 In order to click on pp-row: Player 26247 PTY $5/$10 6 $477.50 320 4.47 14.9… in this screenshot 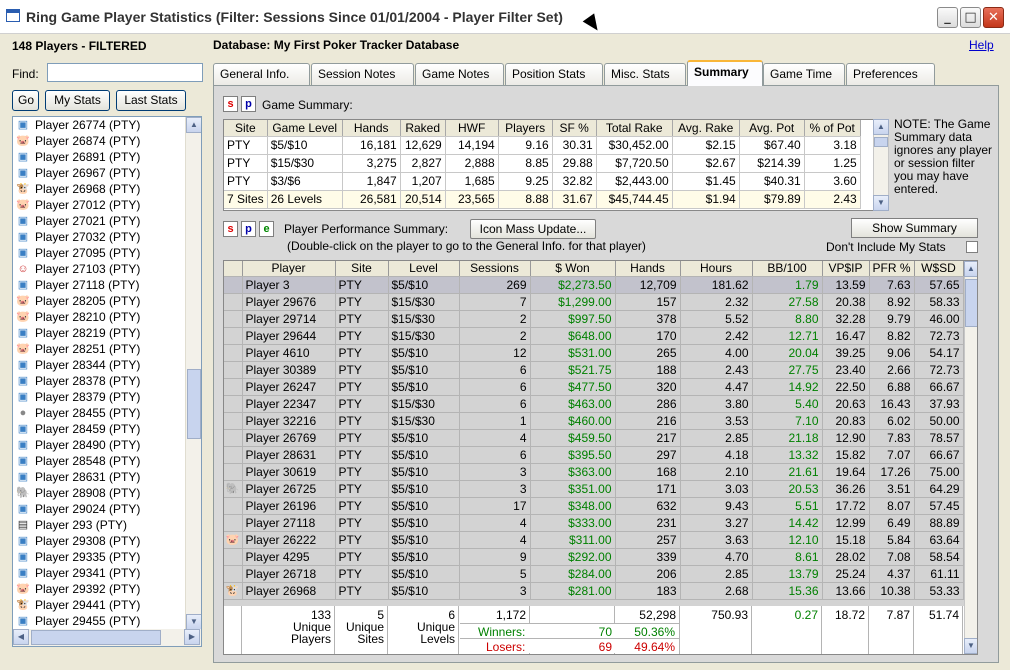, I will do `click(594, 387)`.